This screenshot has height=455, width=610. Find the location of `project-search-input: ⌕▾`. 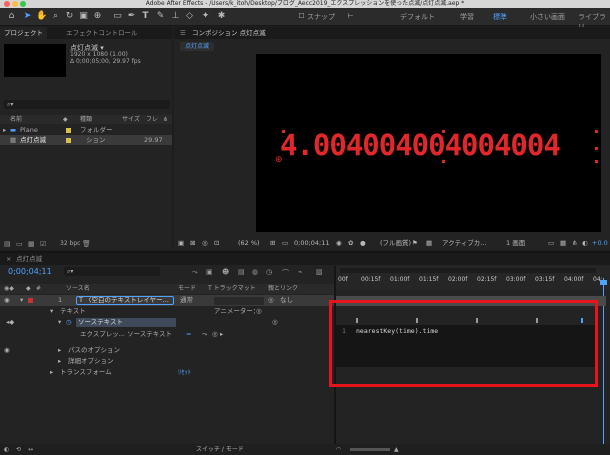

project-search-input: ⌕▾ is located at coordinates (87, 104).